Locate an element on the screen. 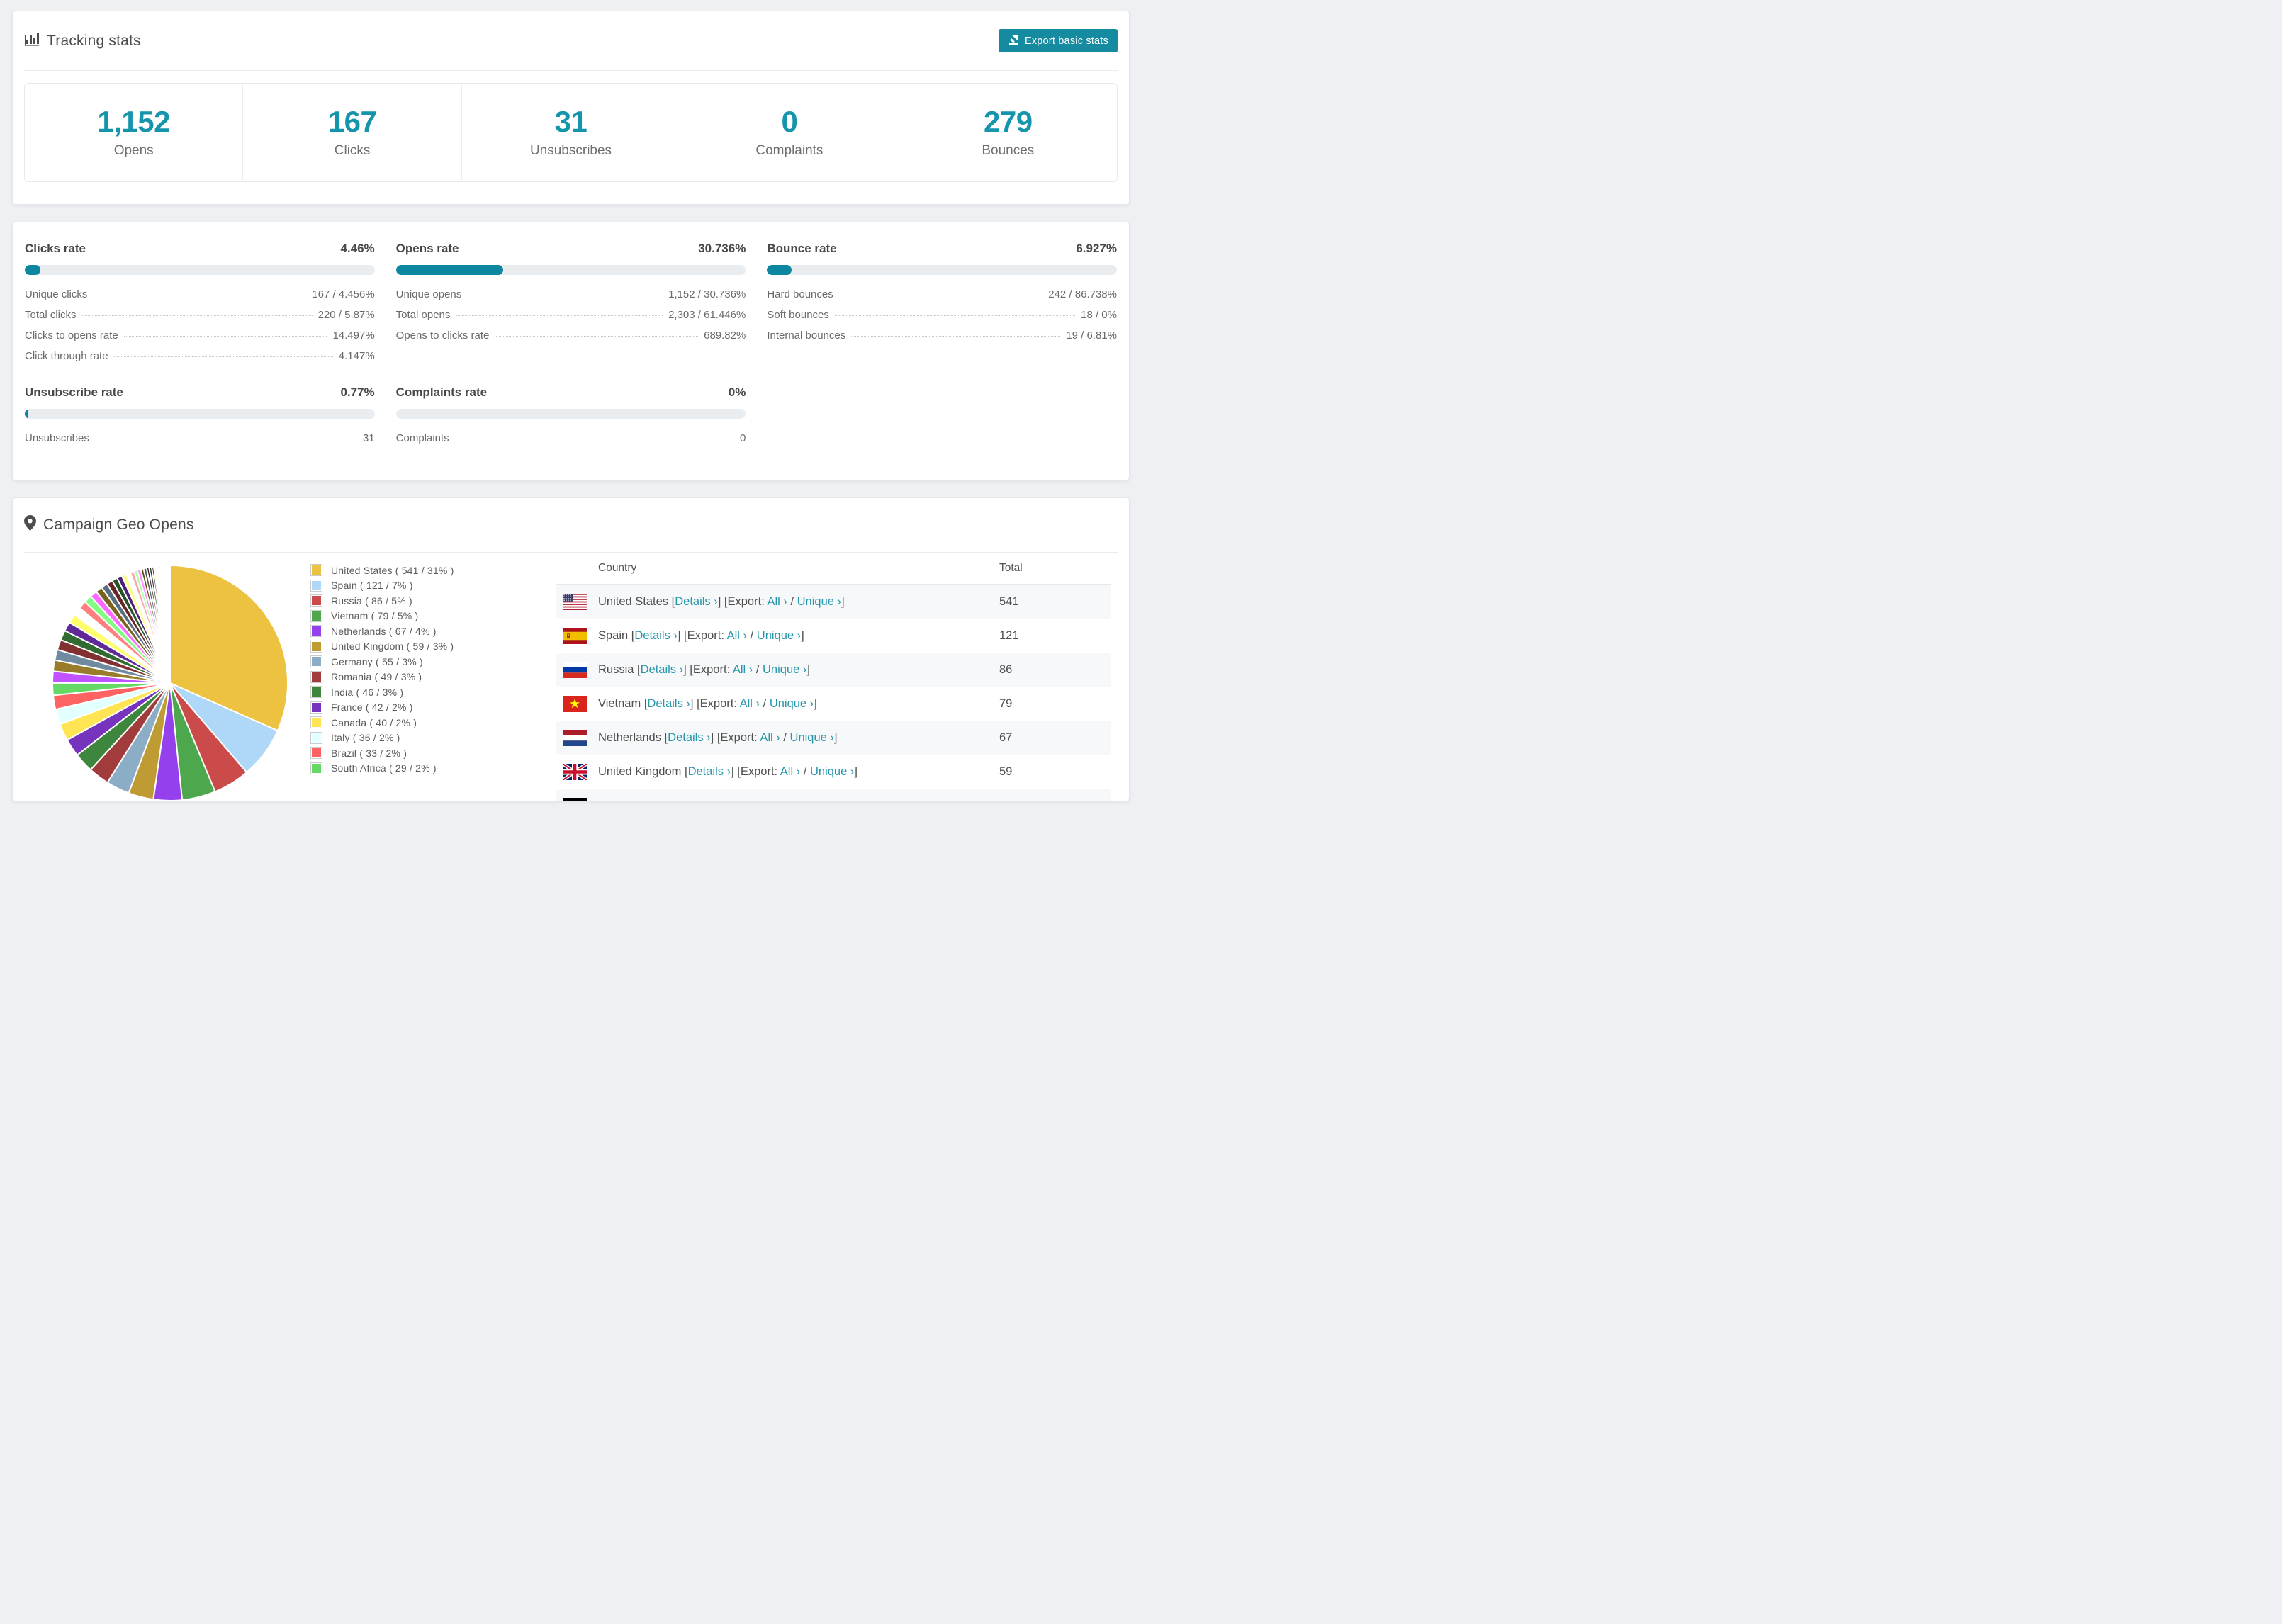 This screenshot has height=1624, width=2282. export-unique-link-vn: Unique › is located at coordinates (792, 703).